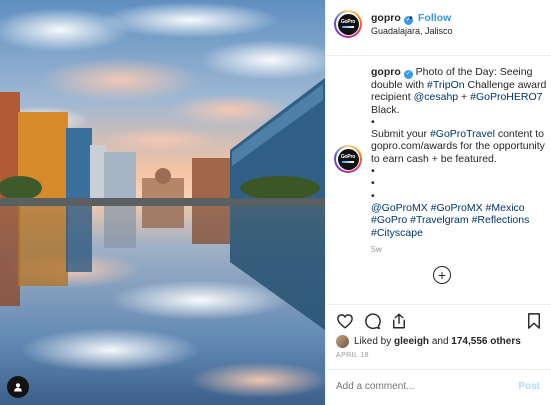 The width and height of the screenshot is (551, 405). What do you see at coordinates (457, 208) in the screenshot?
I see `hashtags-link: @GoProMX #GoProMX #Mexico` at bounding box center [457, 208].